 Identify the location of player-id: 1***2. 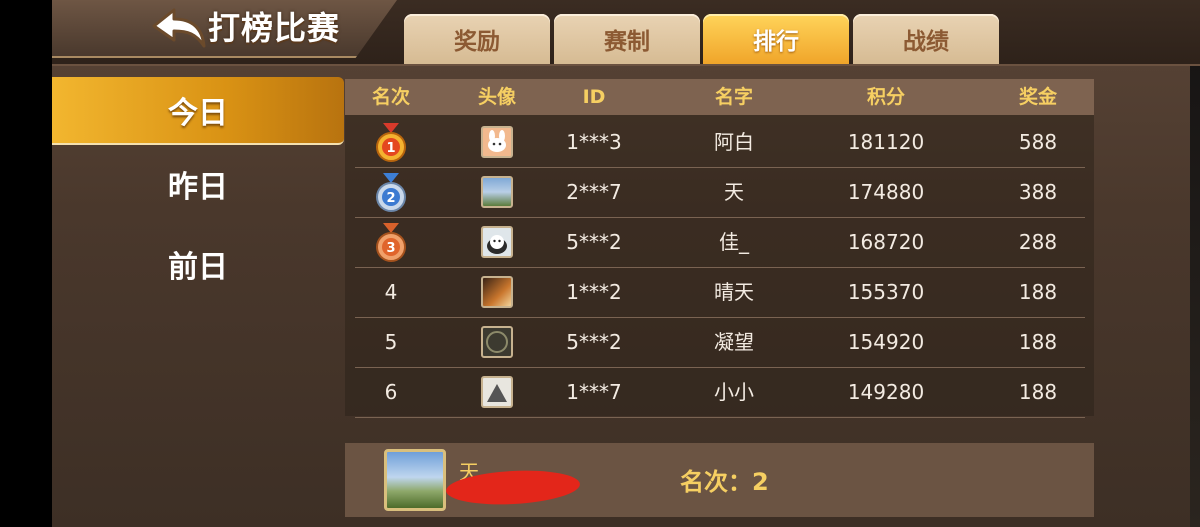
(594, 292).